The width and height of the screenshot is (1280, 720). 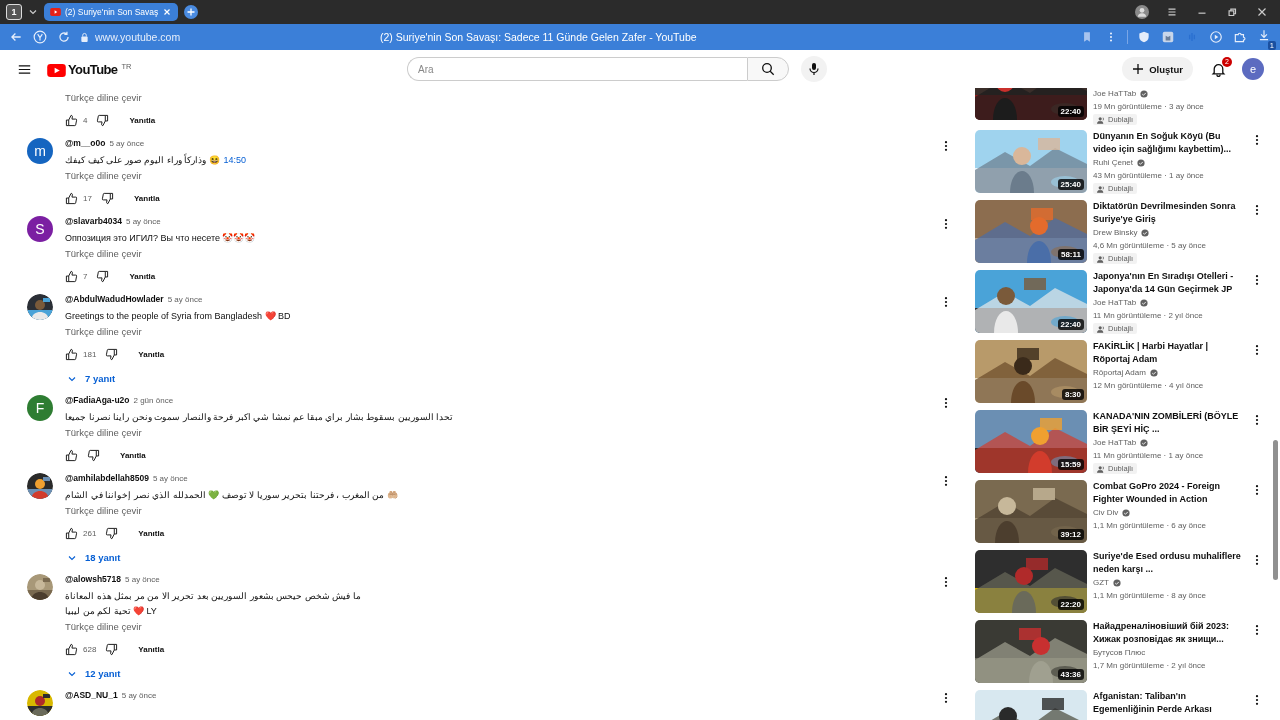 What do you see at coordinates (1168, 213) in the screenshot?
I see `video-title: Diktatörün Devrilmesinden Sonra Suriye'ye Giriş` at bounding box center [1168, 213].